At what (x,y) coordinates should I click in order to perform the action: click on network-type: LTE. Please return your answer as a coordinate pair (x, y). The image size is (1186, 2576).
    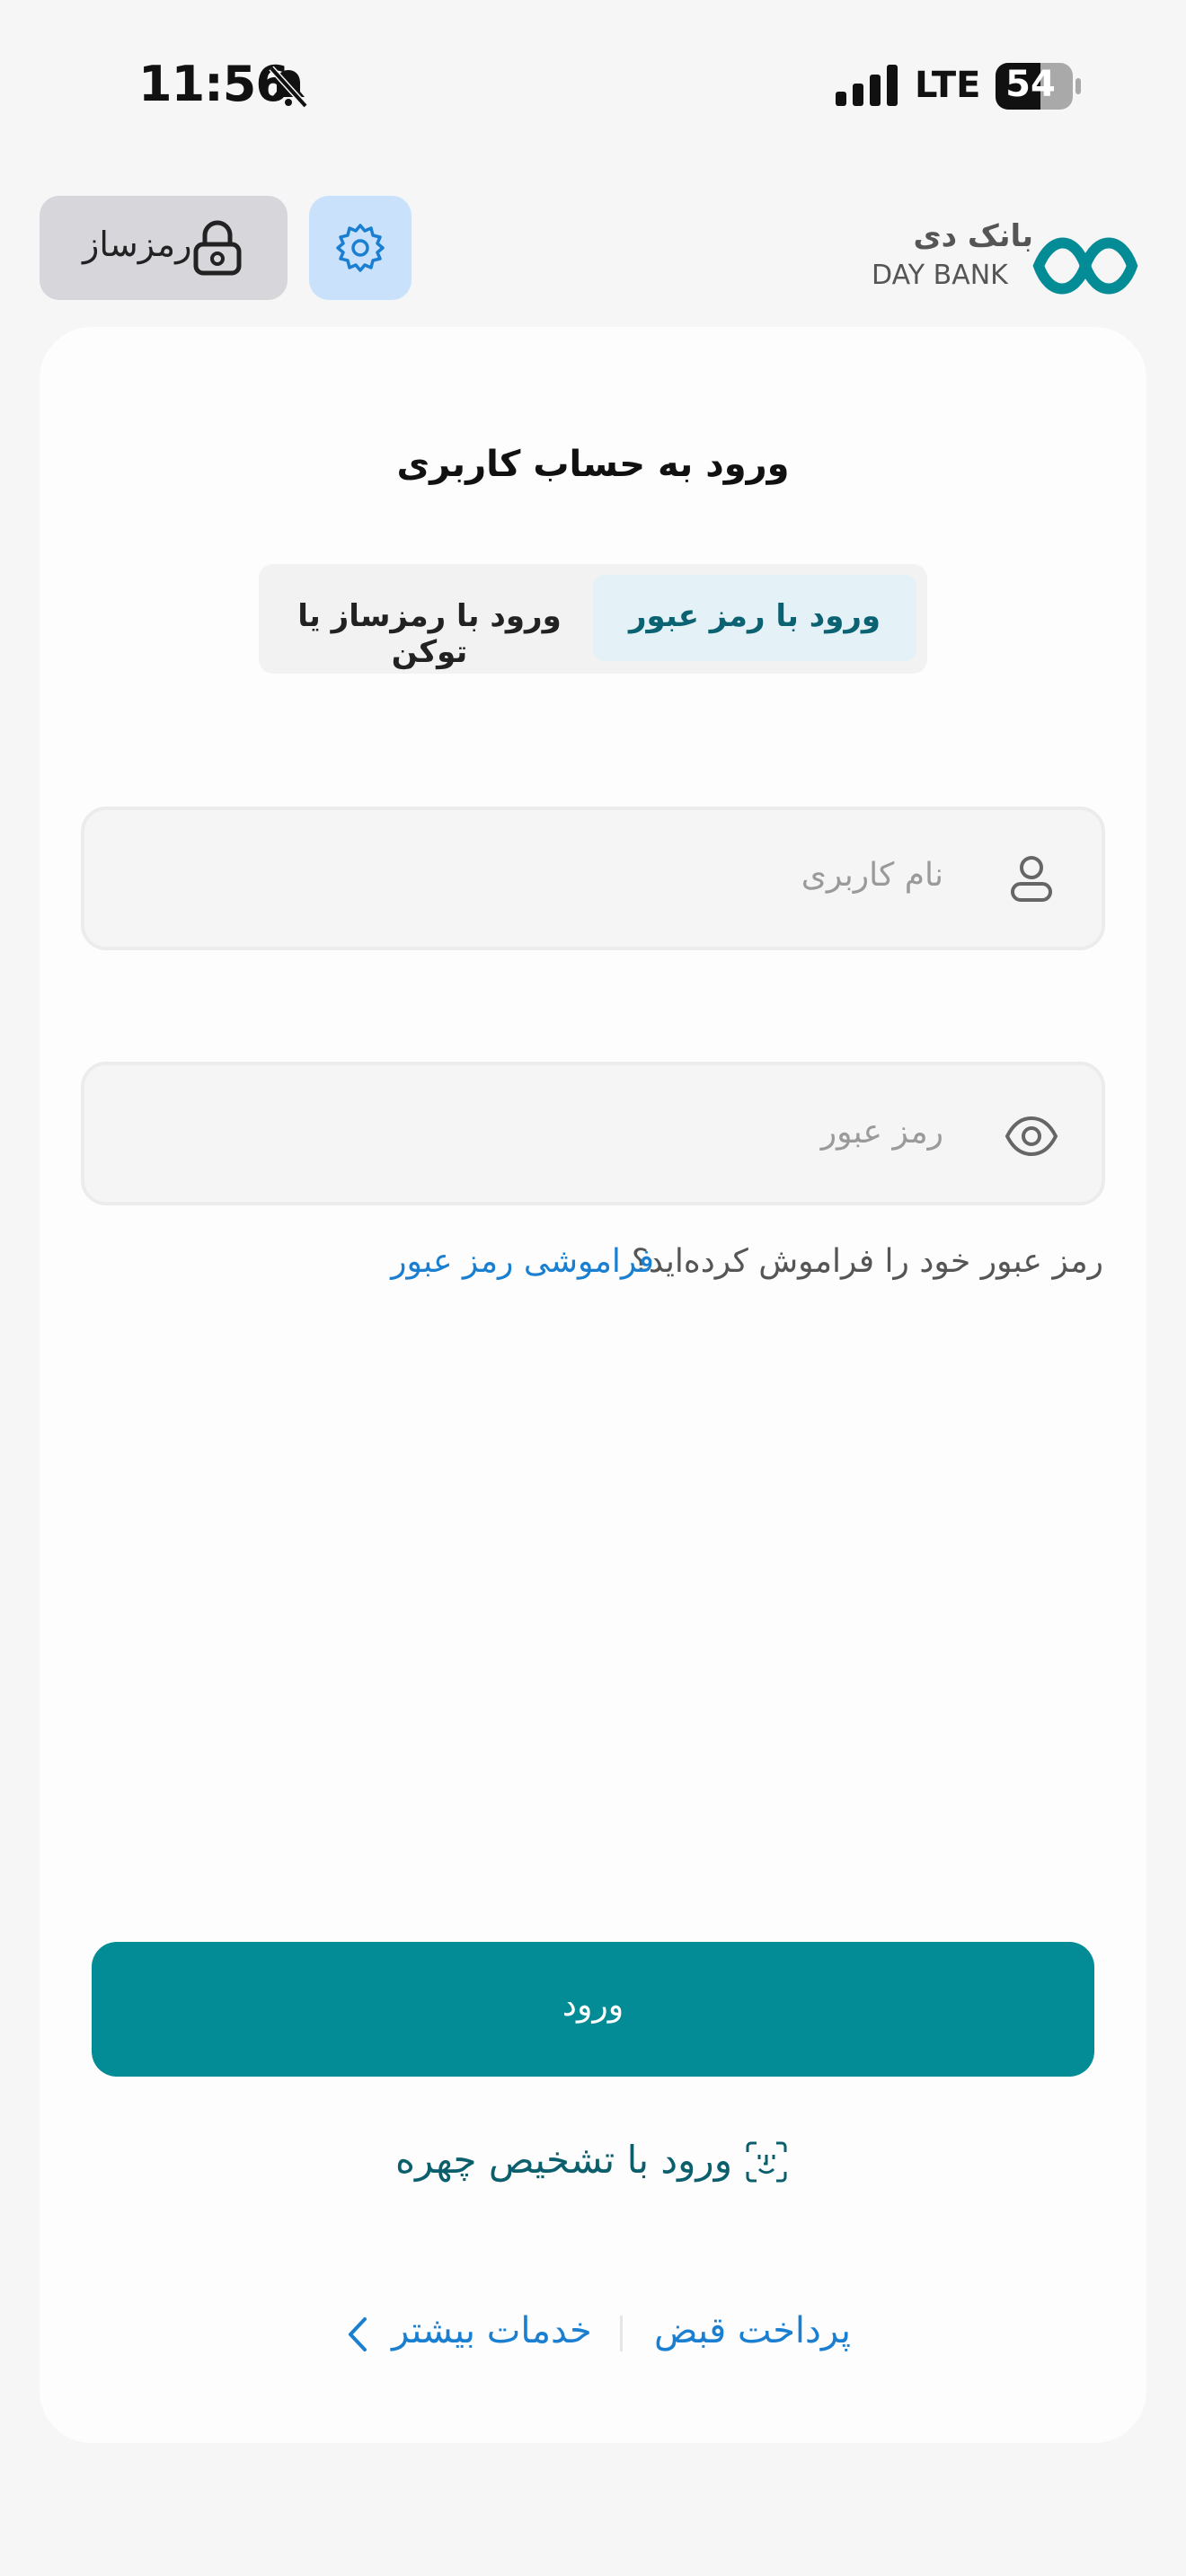
    Looking at the image, I should click on (948, 85).